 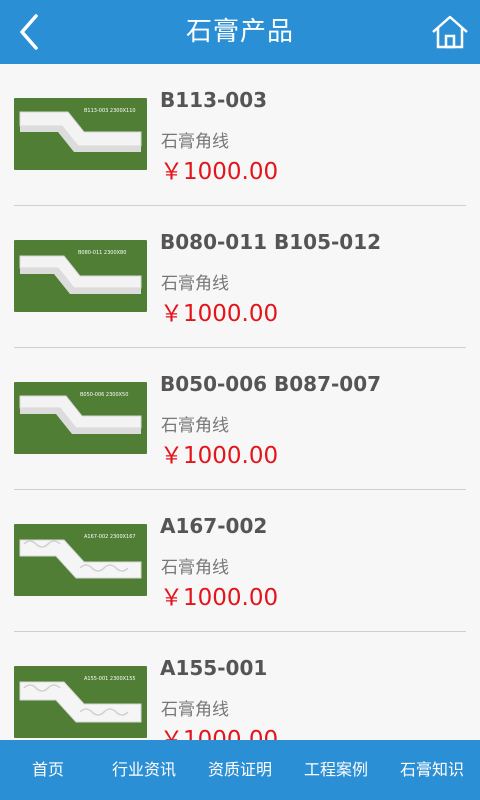 I want to click on product-thumbnail: A167-002 2300X167, so click(x=80, y=560).